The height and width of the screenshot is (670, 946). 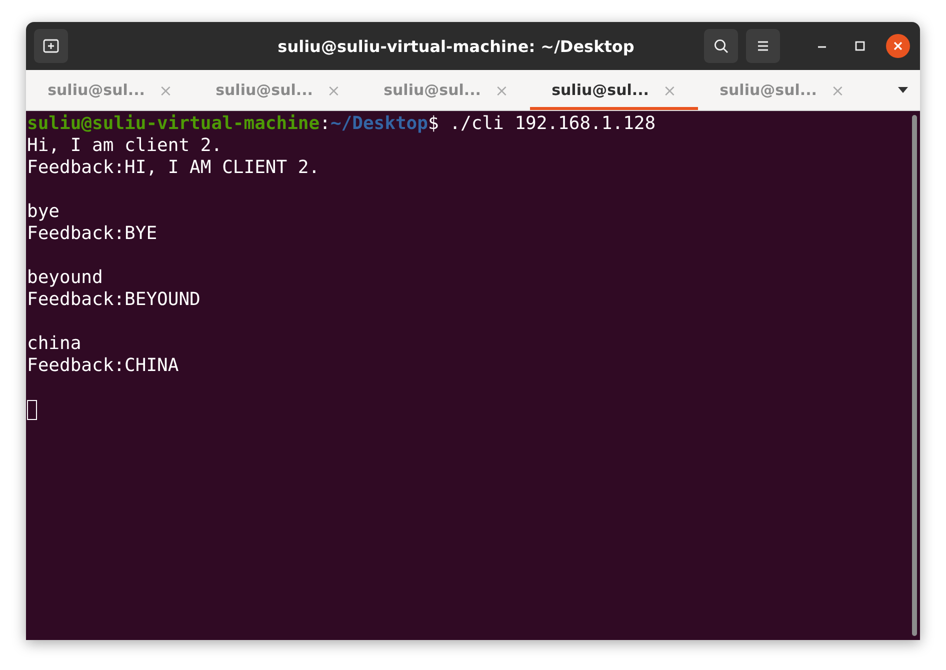 What do you see at coordinates (456, 46) in the screenshot?
I see `window-title: suliu@suliu-virtual-machine: ~/Desktop` at bounding box center [456, 46].